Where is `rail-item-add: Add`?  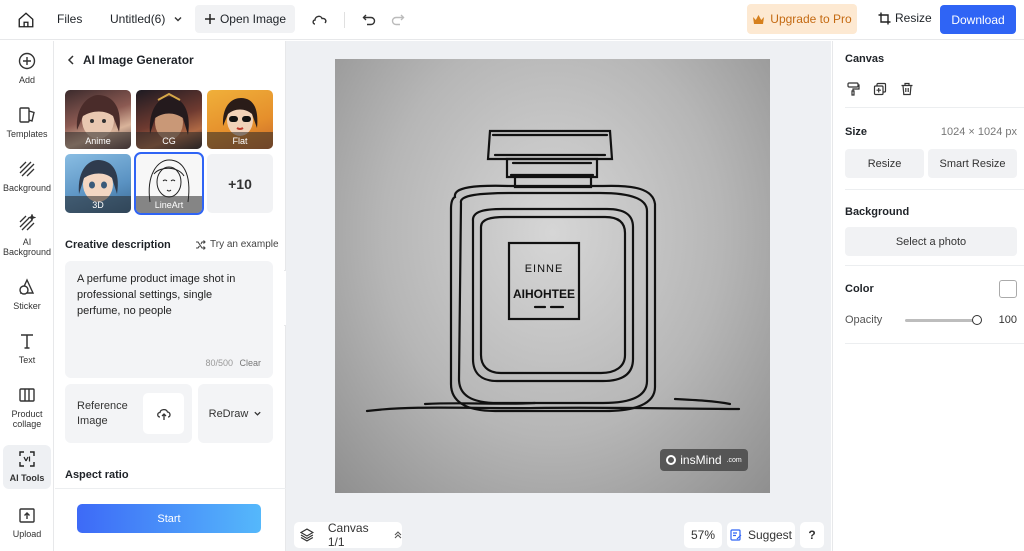
rail-item-add: Add is located at coordinates (27, 71).